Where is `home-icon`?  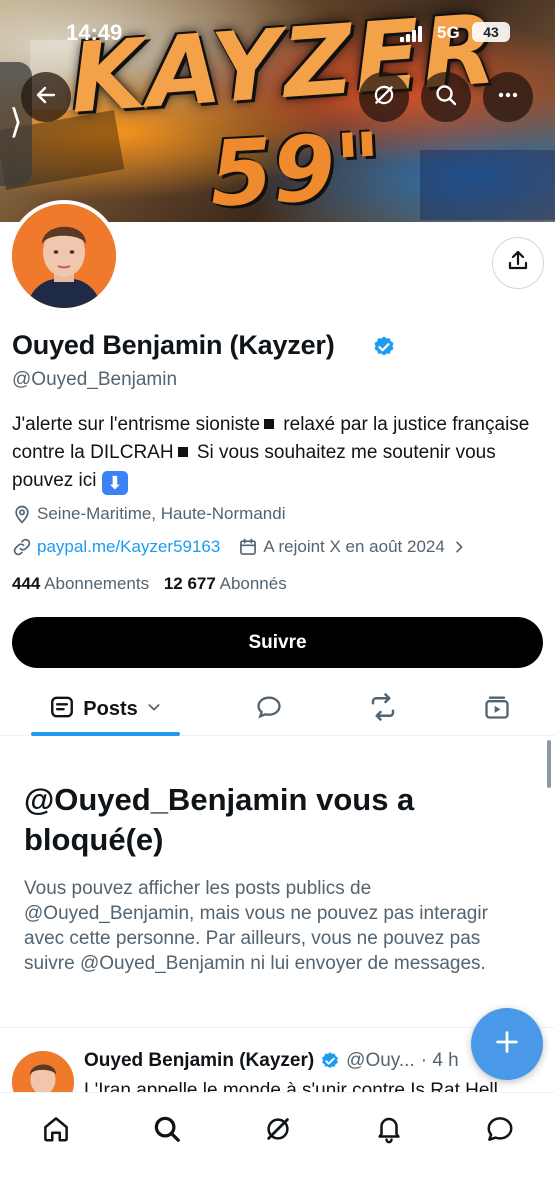
home-icon is located at coordinates (56, 1131).